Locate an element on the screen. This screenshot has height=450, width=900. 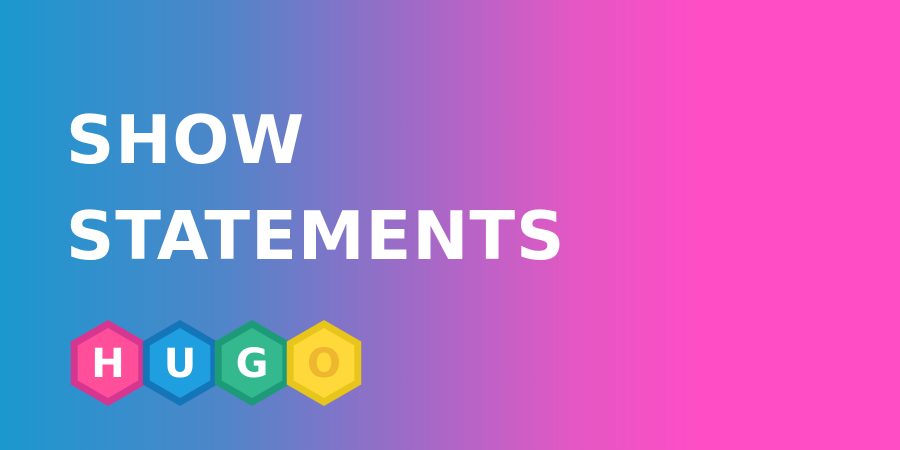
logo-letter-u: U is located at coordinates (180, 363).